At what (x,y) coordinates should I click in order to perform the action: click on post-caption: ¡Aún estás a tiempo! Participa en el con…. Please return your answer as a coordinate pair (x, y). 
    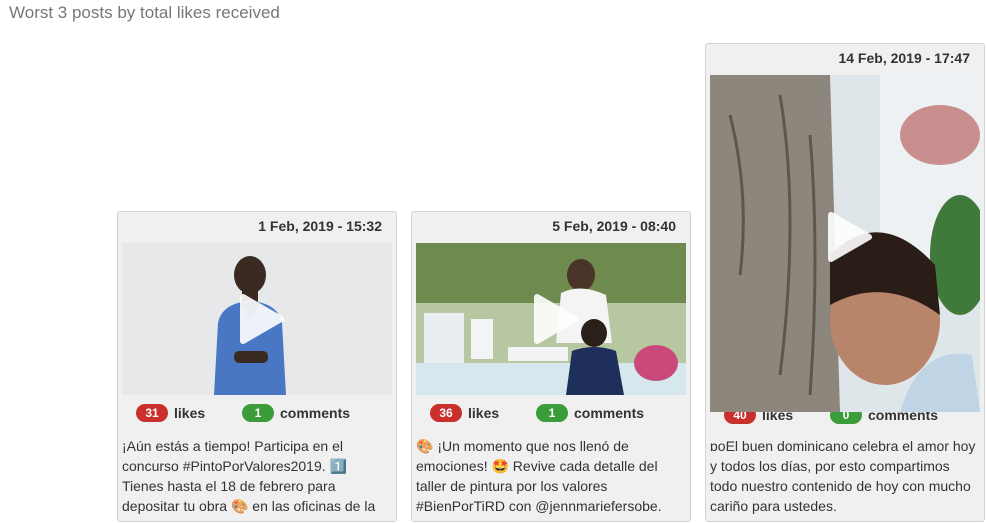
    Looking at the image, I should click on (256, 477).